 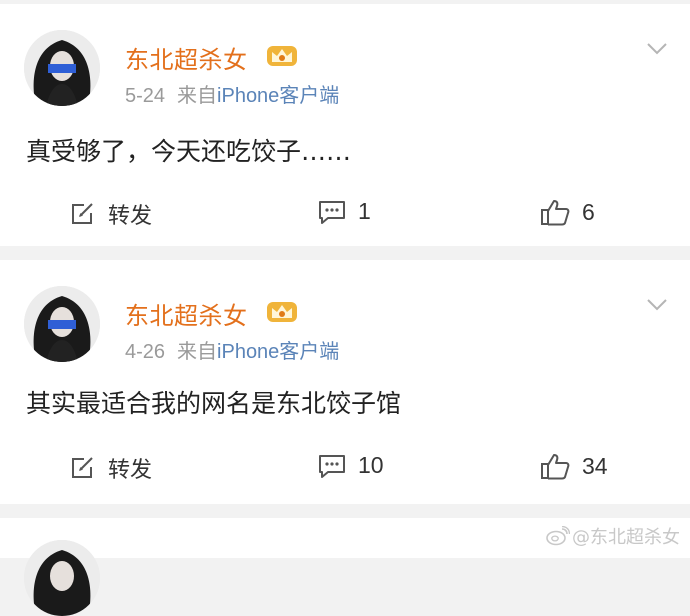 I want to click on like-count: 6, so click(x=588, y=211).